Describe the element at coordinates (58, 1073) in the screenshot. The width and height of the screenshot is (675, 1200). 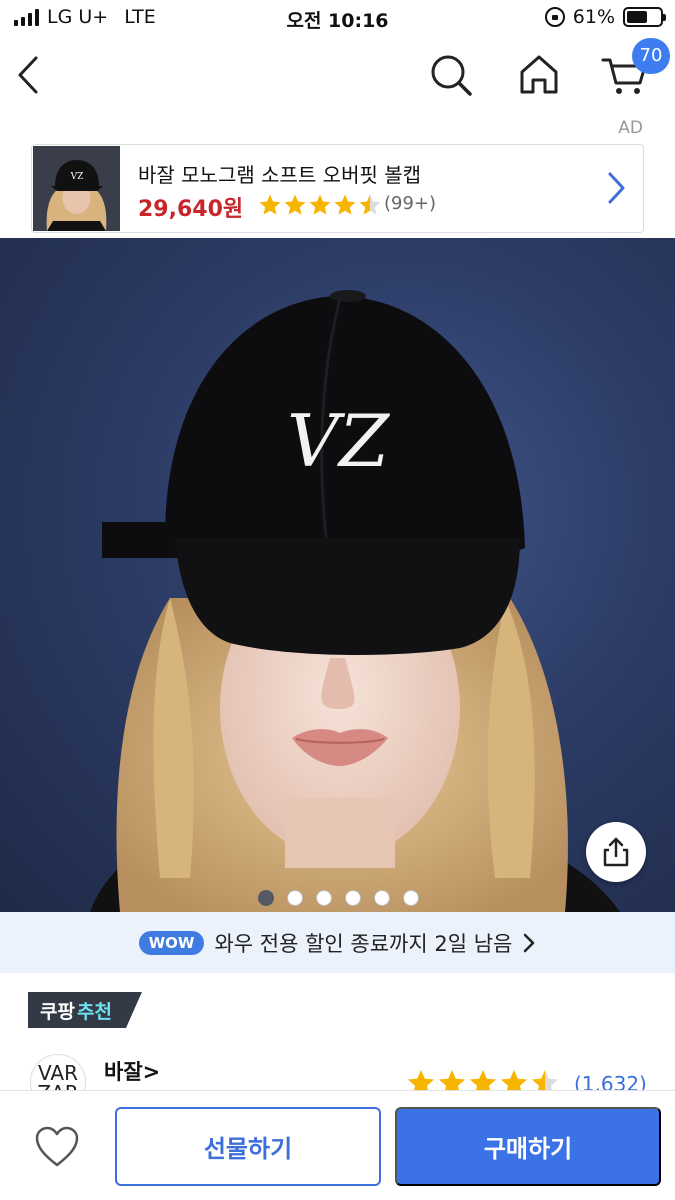
I see `brand-logo-line1: VAR` at that location.